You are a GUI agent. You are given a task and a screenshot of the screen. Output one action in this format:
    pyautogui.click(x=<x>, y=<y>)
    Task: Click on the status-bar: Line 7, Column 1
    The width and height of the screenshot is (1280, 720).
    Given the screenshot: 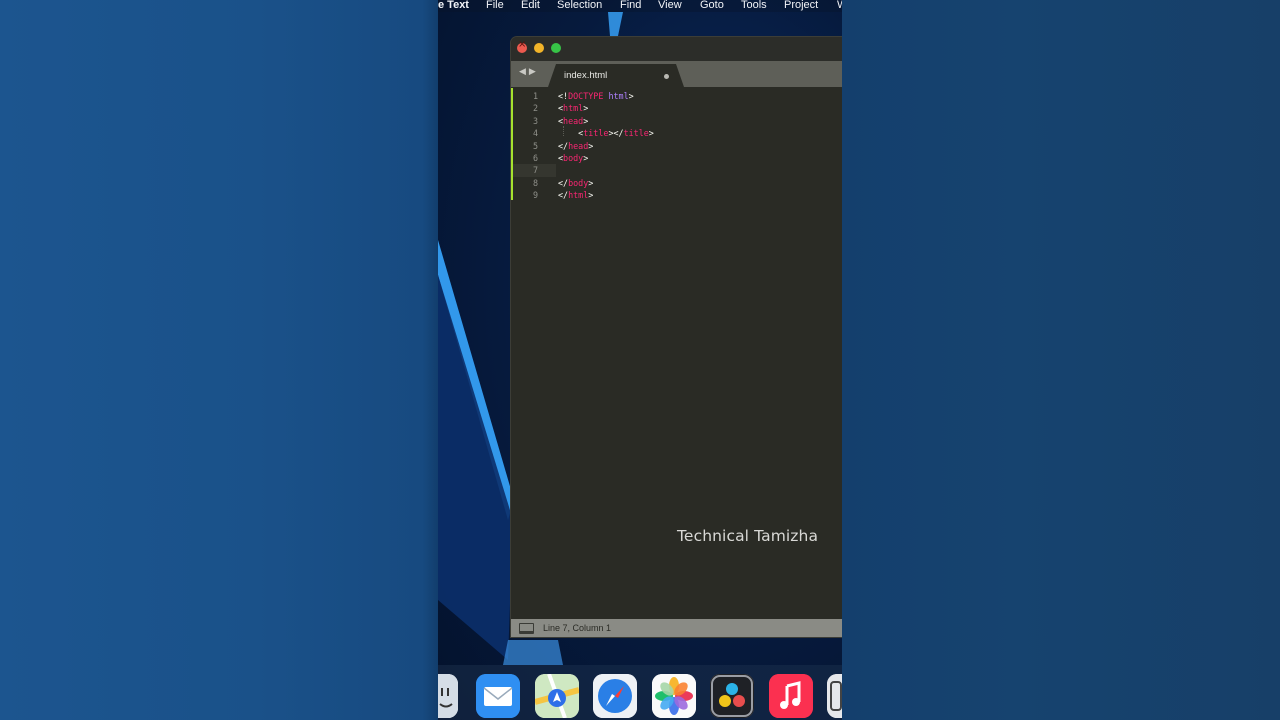 What is the action you would take?
    pyautogui.click(x=676, y=628)
    